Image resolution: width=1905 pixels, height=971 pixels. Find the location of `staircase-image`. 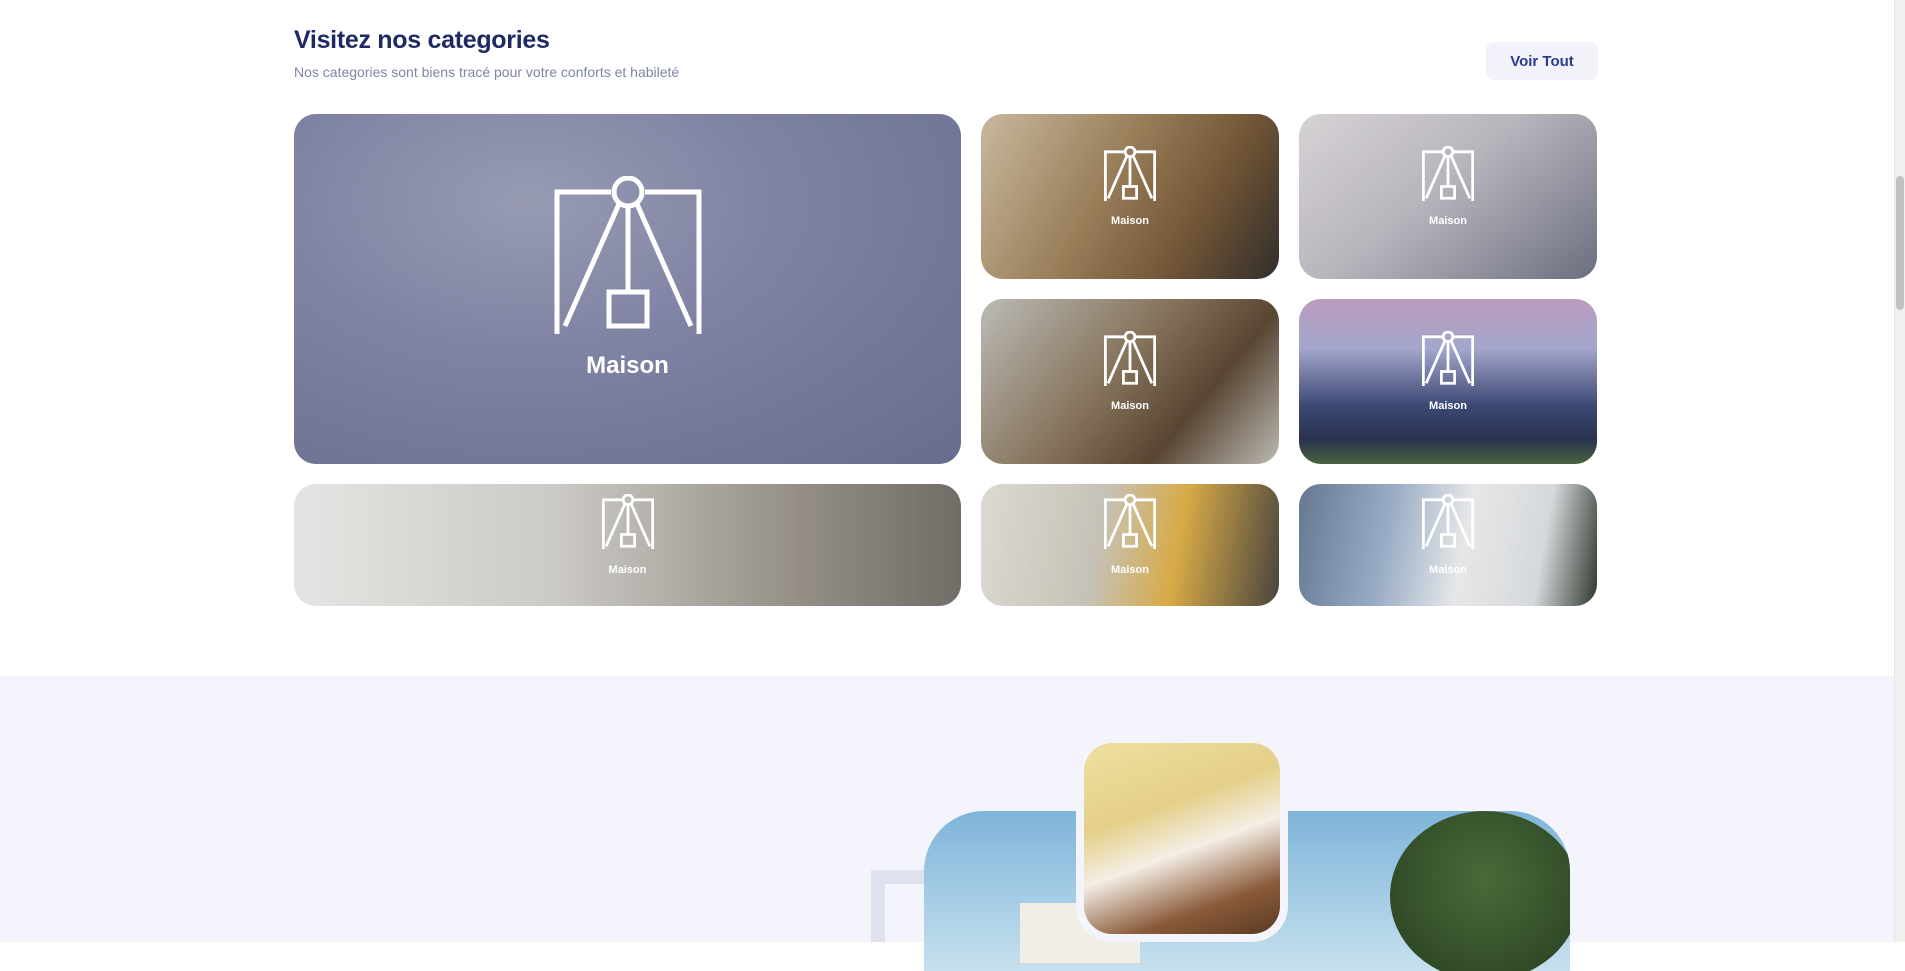

staircase-image is located at coordinates (1182, 838).